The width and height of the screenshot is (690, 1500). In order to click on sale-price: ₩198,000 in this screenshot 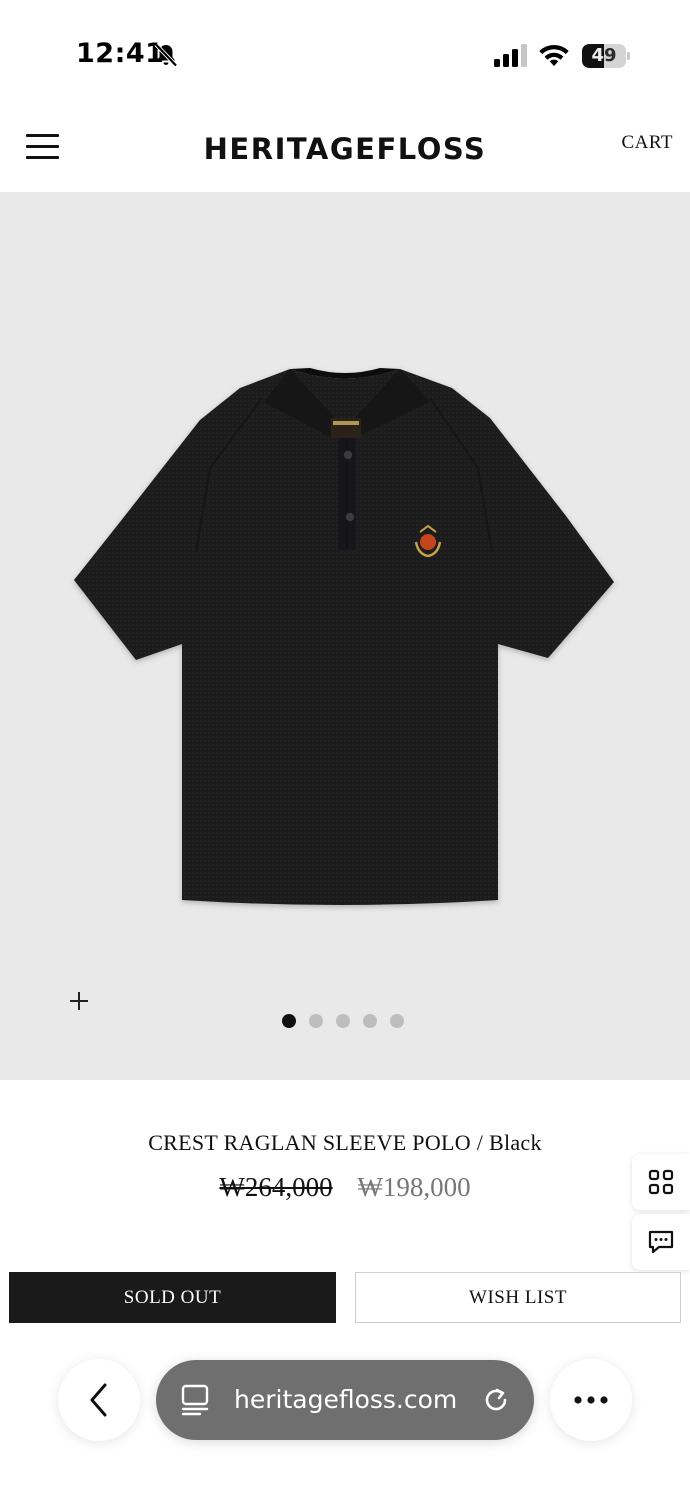, I will do `click(414, 1187)`.